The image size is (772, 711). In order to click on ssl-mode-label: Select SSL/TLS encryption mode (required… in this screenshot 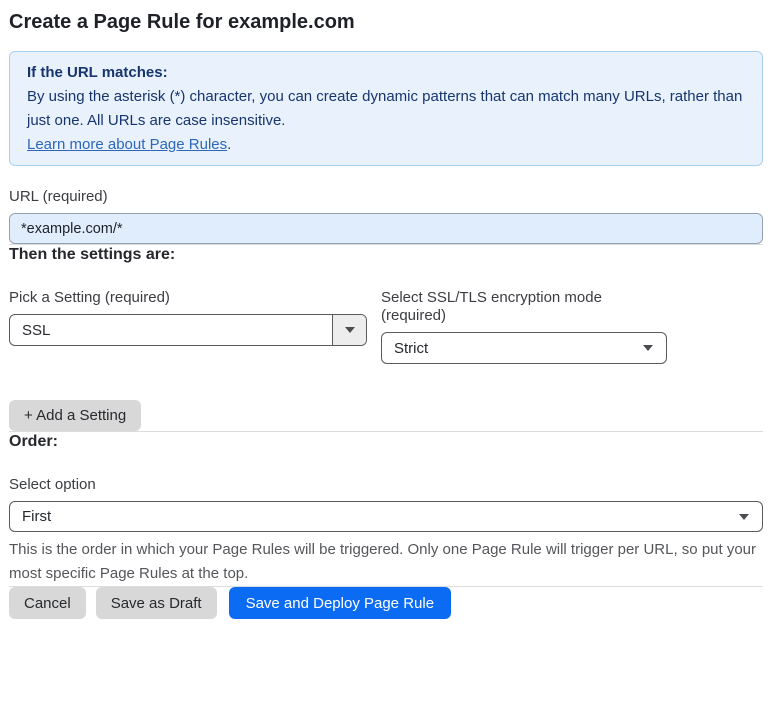, I will do `click(491, 306)`.